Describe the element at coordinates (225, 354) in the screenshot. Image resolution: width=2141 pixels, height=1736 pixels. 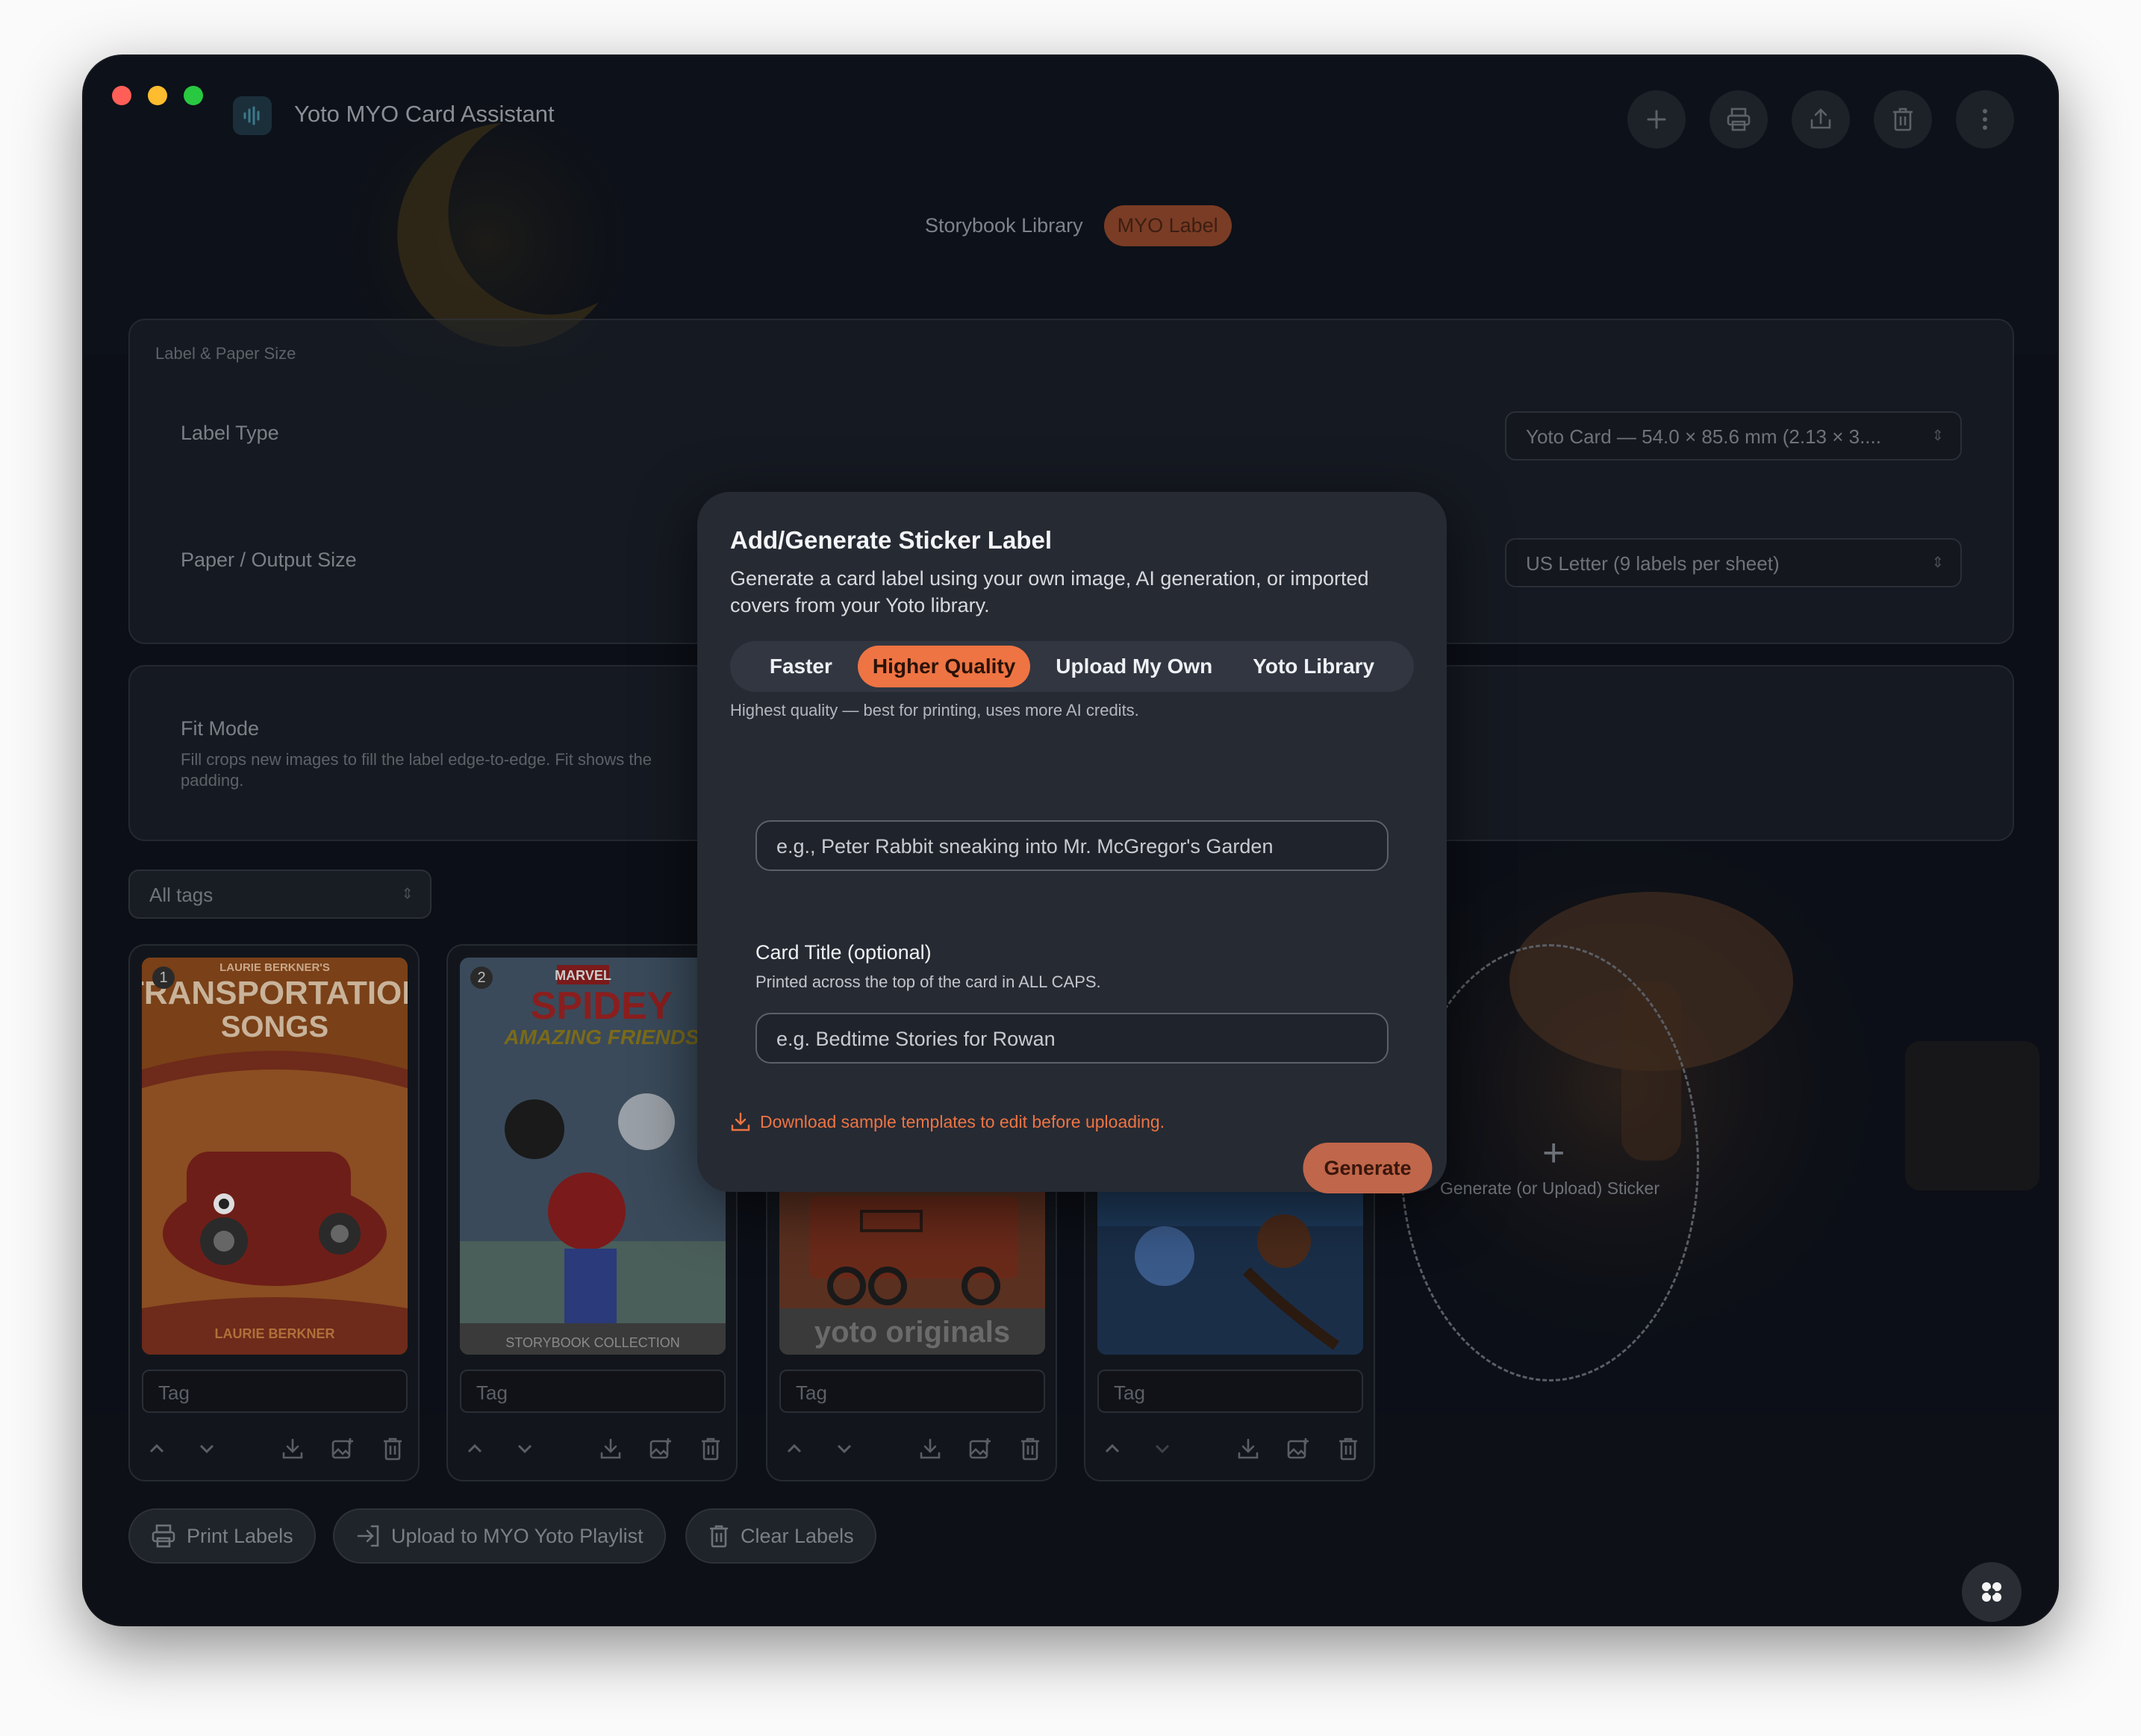
I see `section-title: Label & Paper Size` at that location.